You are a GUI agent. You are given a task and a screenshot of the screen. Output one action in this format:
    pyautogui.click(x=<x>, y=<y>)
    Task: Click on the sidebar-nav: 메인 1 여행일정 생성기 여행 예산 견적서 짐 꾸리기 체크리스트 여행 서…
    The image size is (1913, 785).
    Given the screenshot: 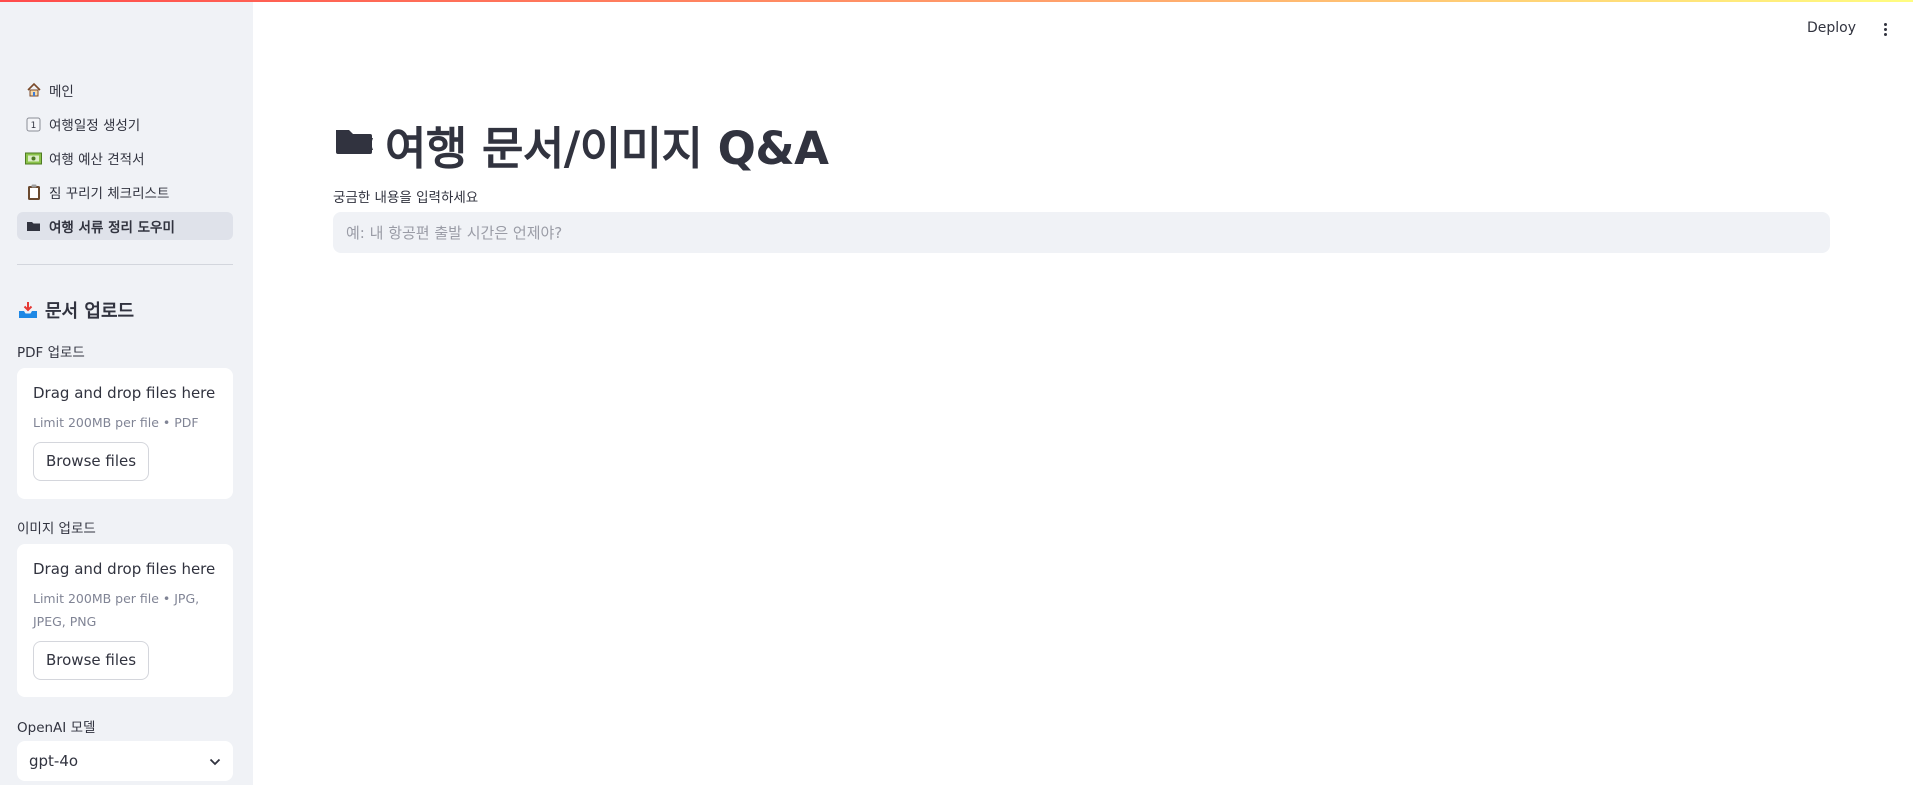 What is the action you would take?
    pyautogui.click(x=125, y=161)
    